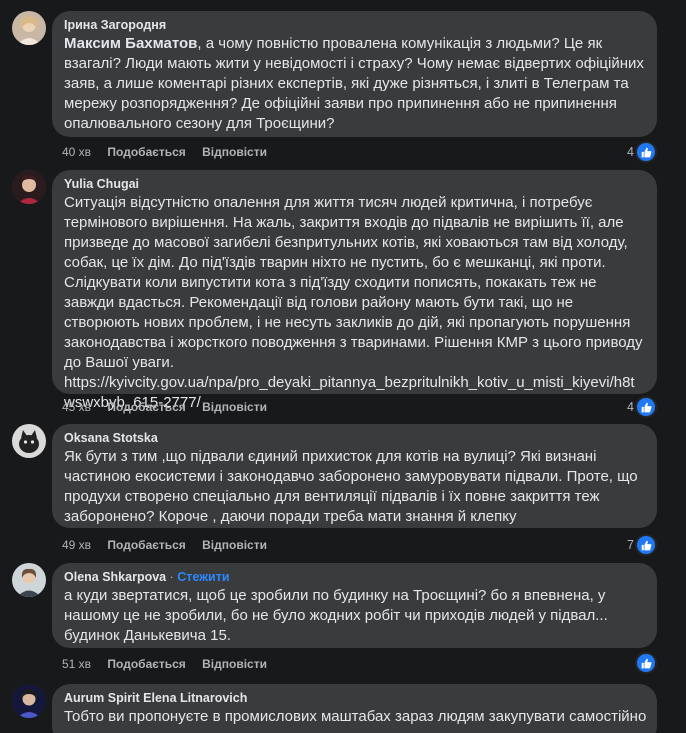 Image resolution: width=686 pixels, height=733 pixels. I want to click on reaction-number: 7, so click(630, 545).